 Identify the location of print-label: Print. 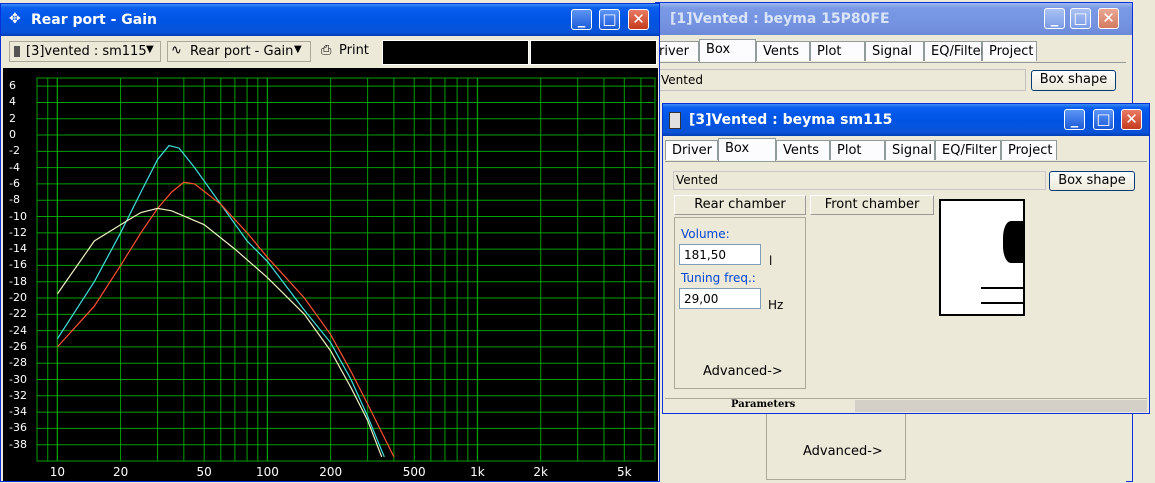
(354, 50).